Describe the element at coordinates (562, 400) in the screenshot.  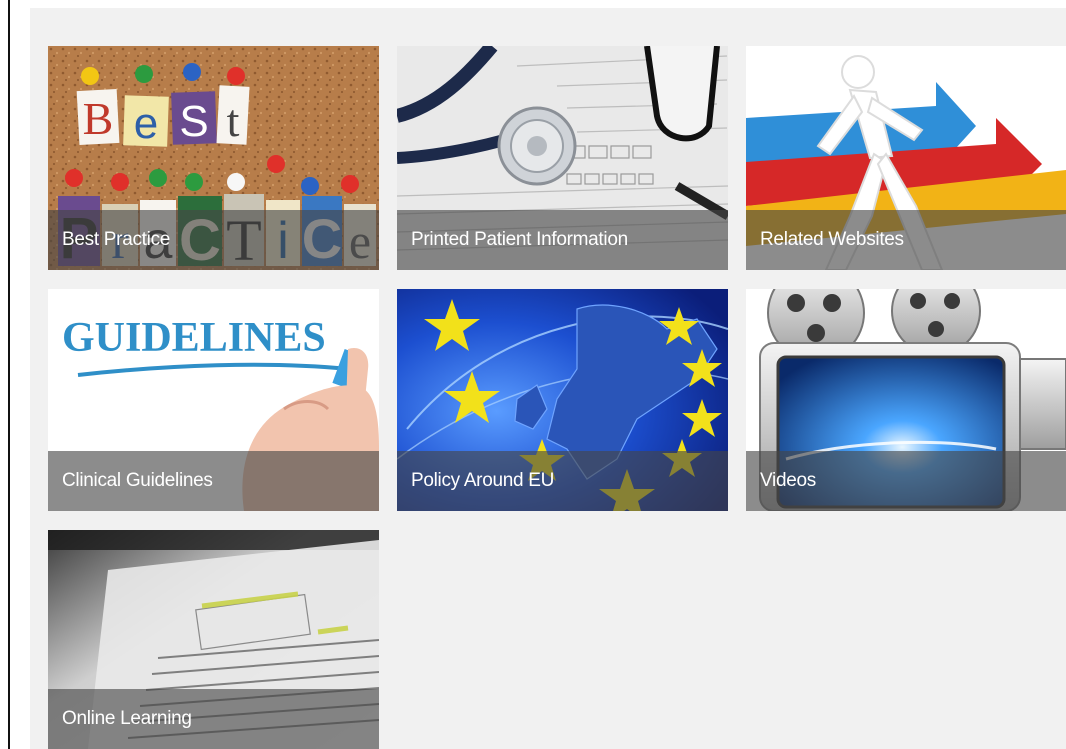
I see `tile-policy-around-eu: Policy Around EU` at that location.